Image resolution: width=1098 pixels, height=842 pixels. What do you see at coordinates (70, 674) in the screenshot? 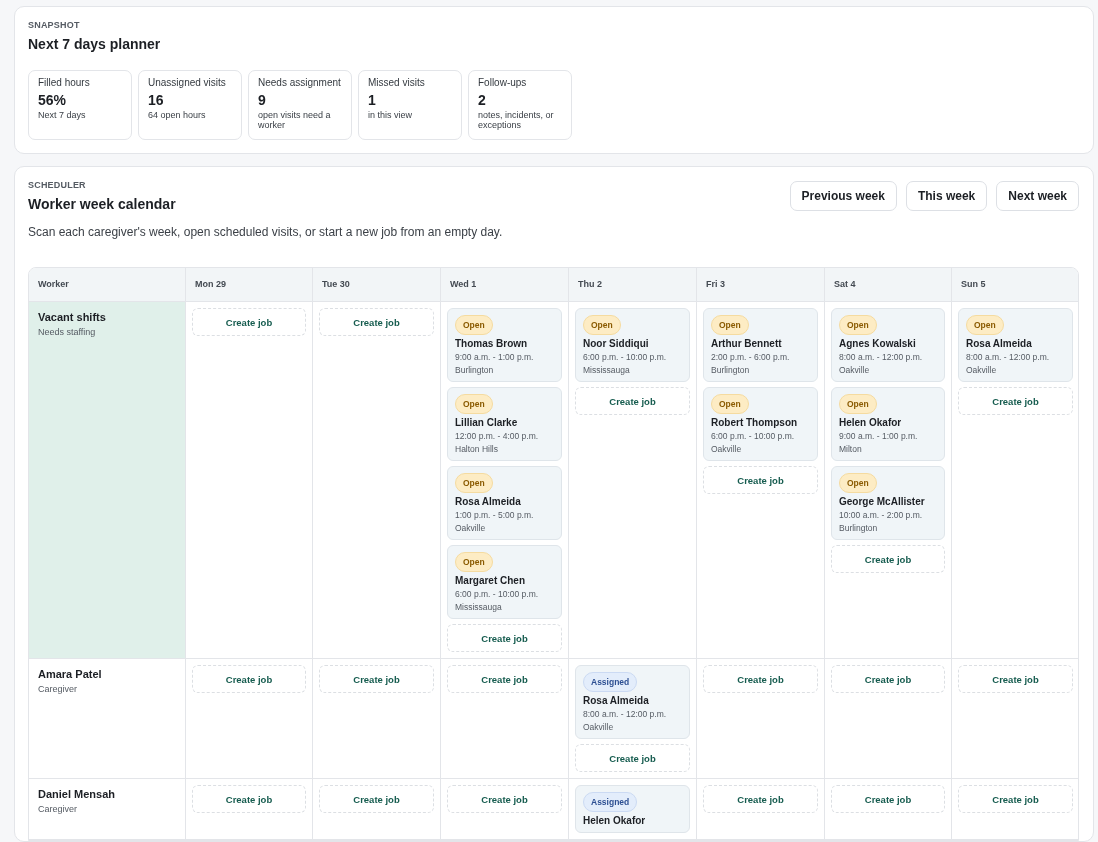
I see `worker-name: Amara Patel` at bounding box center [70, 674].